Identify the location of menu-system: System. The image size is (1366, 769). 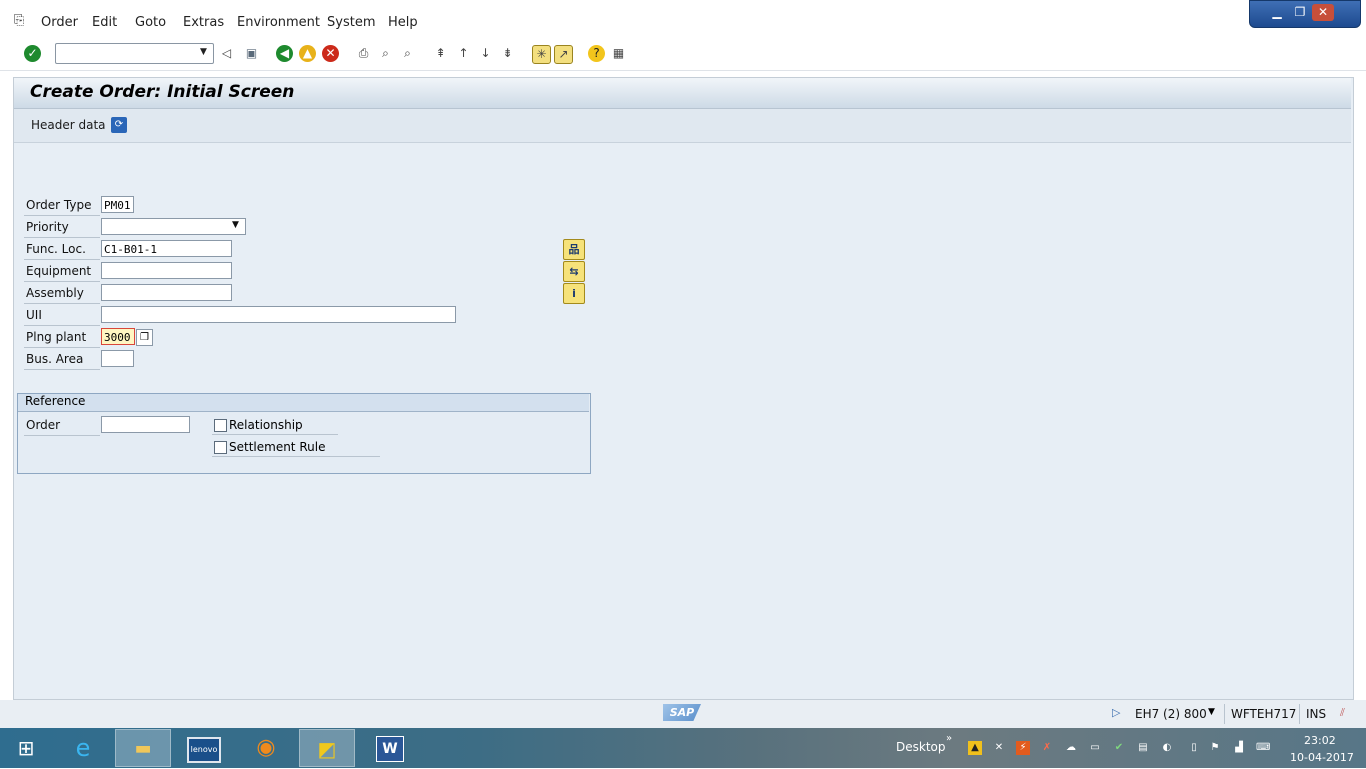
(351, 22).